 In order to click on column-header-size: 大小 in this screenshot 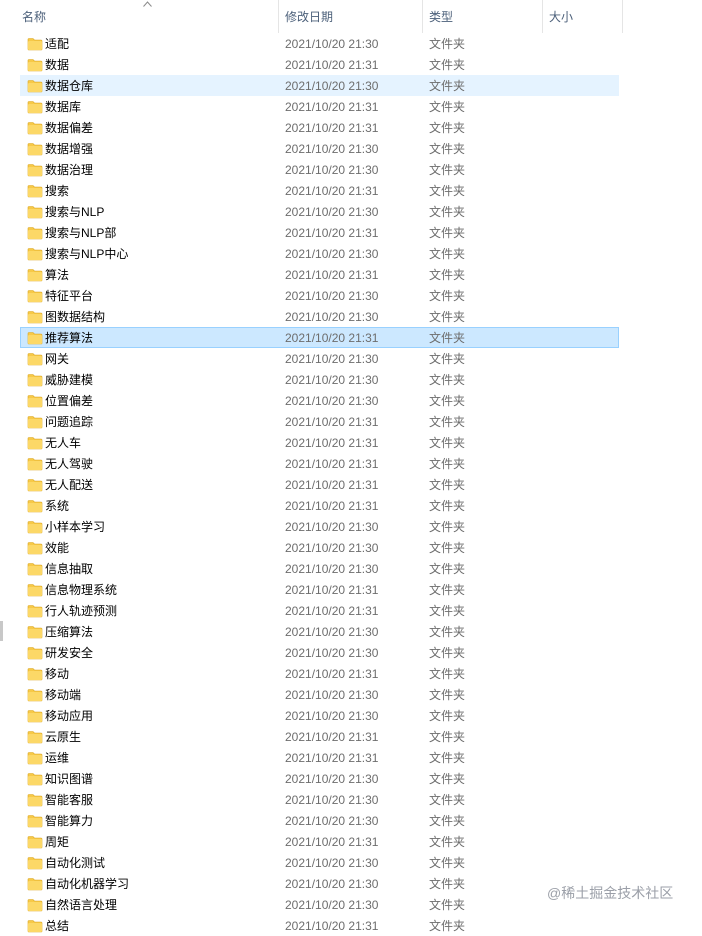, I will do `click(583, 16)`.